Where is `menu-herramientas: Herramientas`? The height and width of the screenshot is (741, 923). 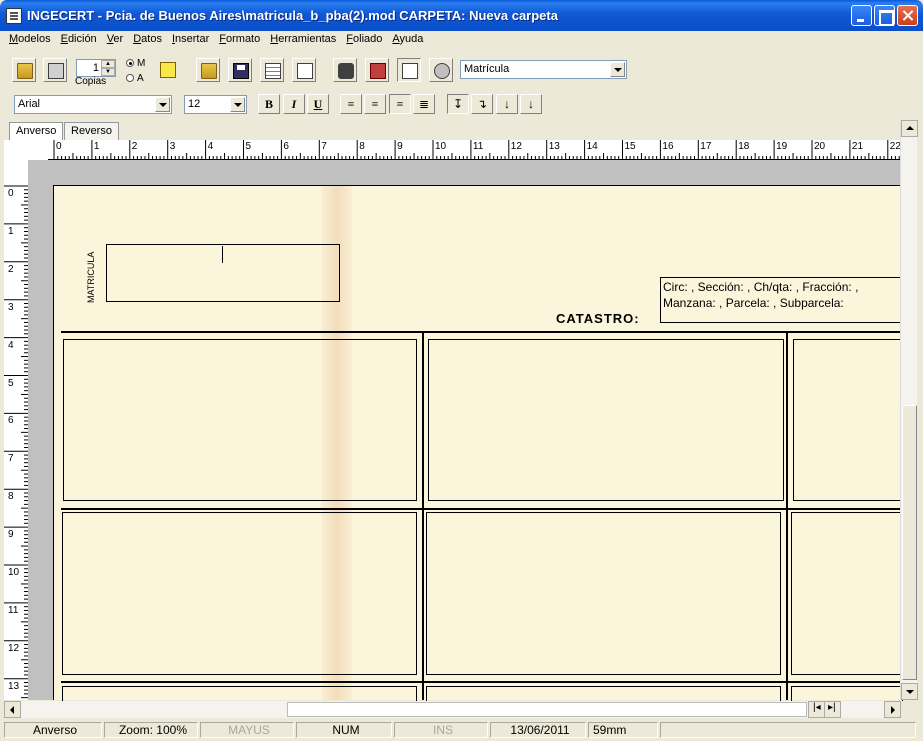
menu-herramientas: Herramientas is located at coordinates (303, 40).